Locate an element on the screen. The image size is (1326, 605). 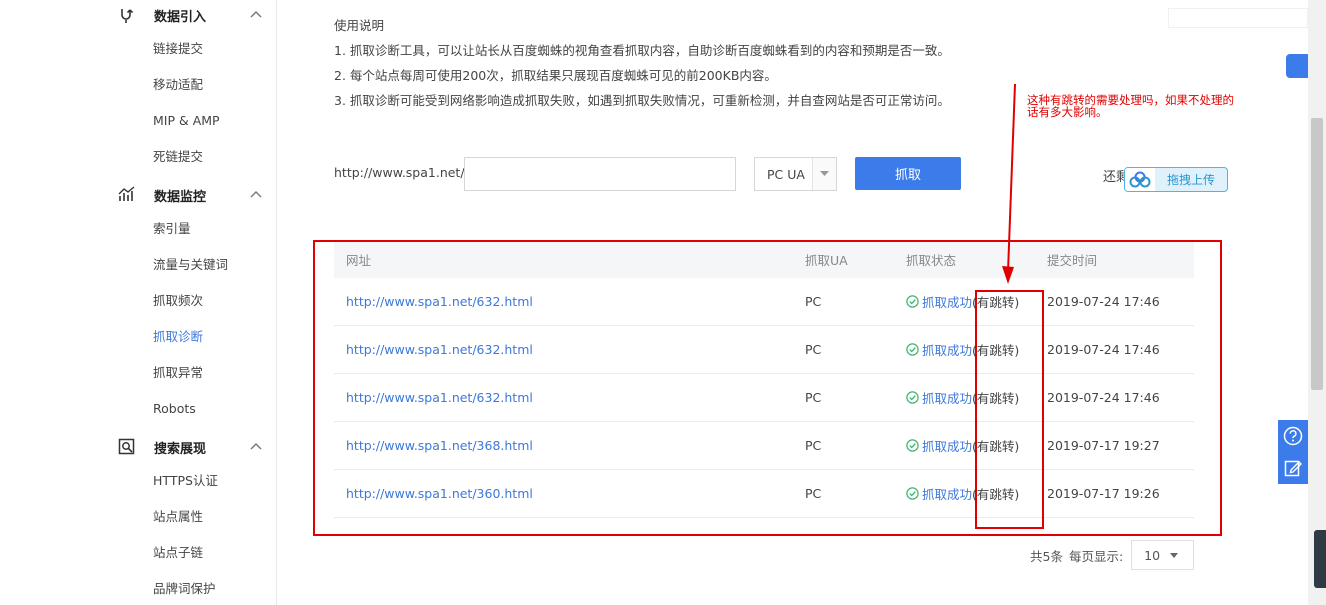
side-toggle-tab is located at coordinates (1297, 66).